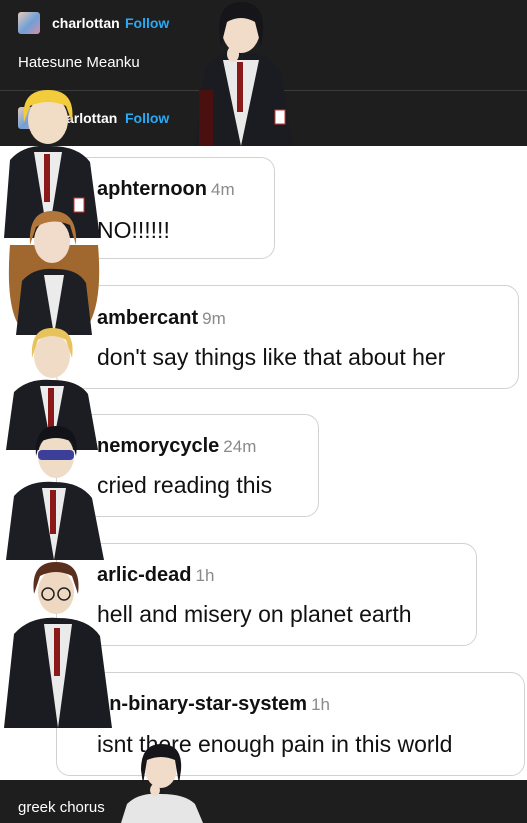 The width and height of the screenshot is (527, 823). What do you see at coordinates (79, 62) in the screenshot?
I see `post-text: Hatesune Meanku` at bounding box center [79, 62].